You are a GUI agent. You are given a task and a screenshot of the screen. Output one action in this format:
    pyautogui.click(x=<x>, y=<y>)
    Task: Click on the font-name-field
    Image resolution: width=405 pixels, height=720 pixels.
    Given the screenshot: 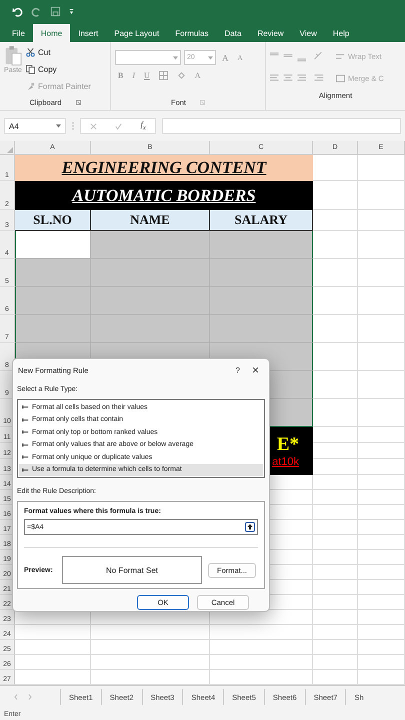 What is the action you would take?
    pyautogui.click(x=148, y=57)
    